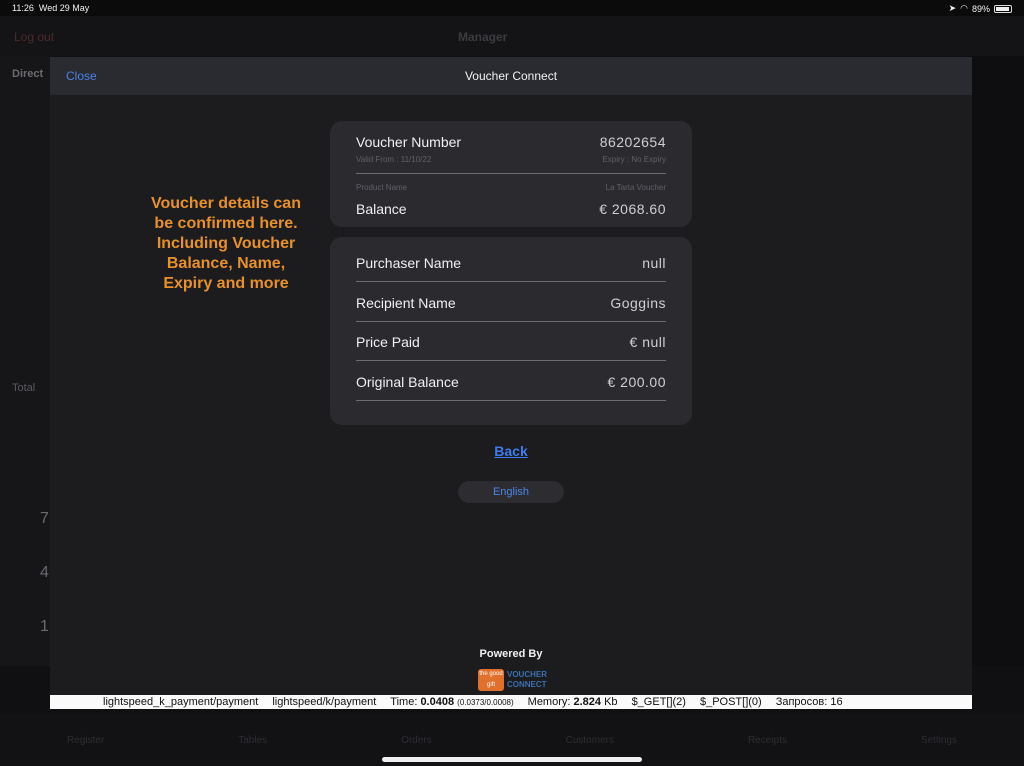  Describe the element at coordinates (731, 702) in the screenshot. I see `debug-post: $_POST[](0)` at that location.